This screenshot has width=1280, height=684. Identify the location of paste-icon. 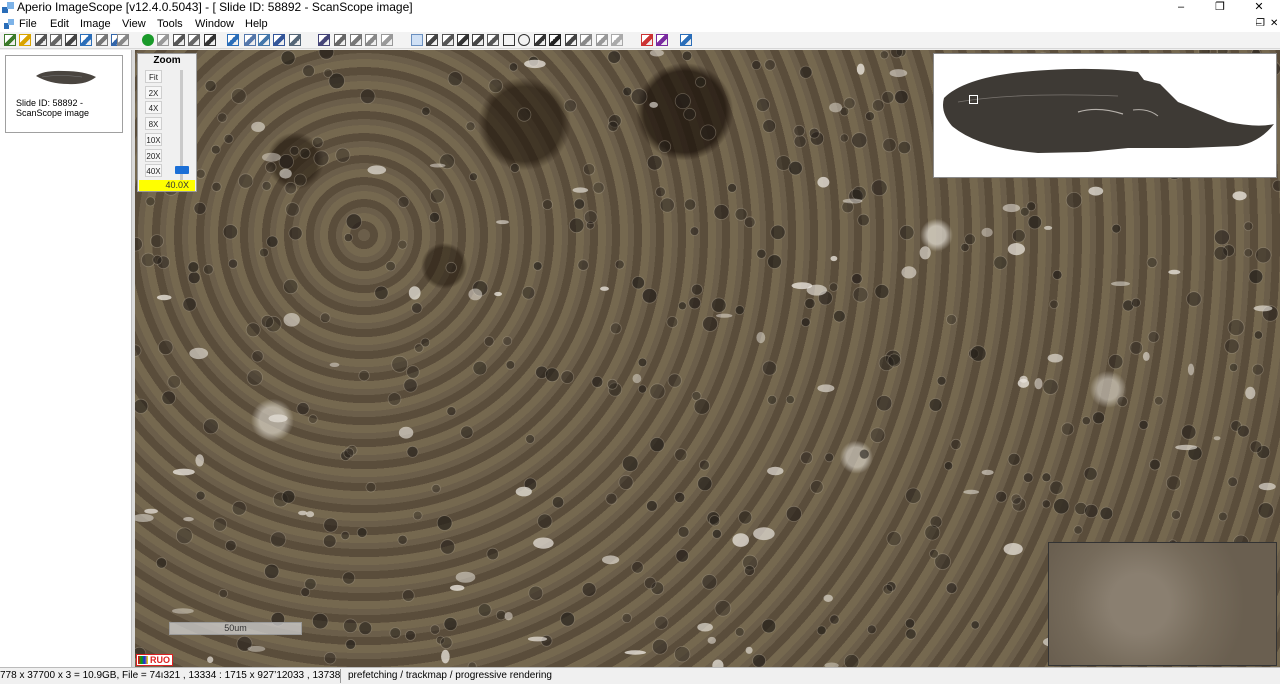
(617, 40).